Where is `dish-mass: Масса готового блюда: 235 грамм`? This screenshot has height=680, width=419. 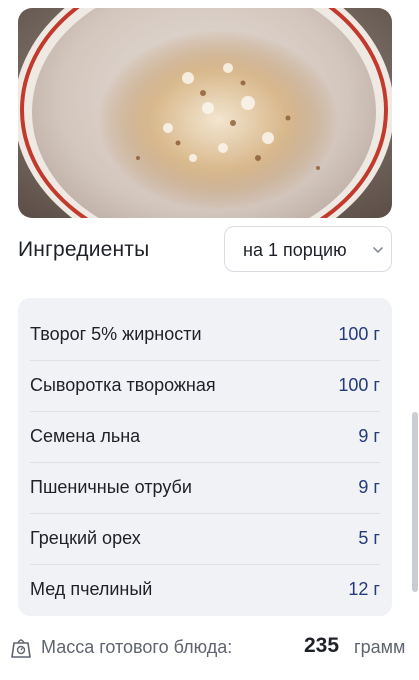
dish-mass: Масса готового блюда: 235 грамм is located at coordinates (209, 648).